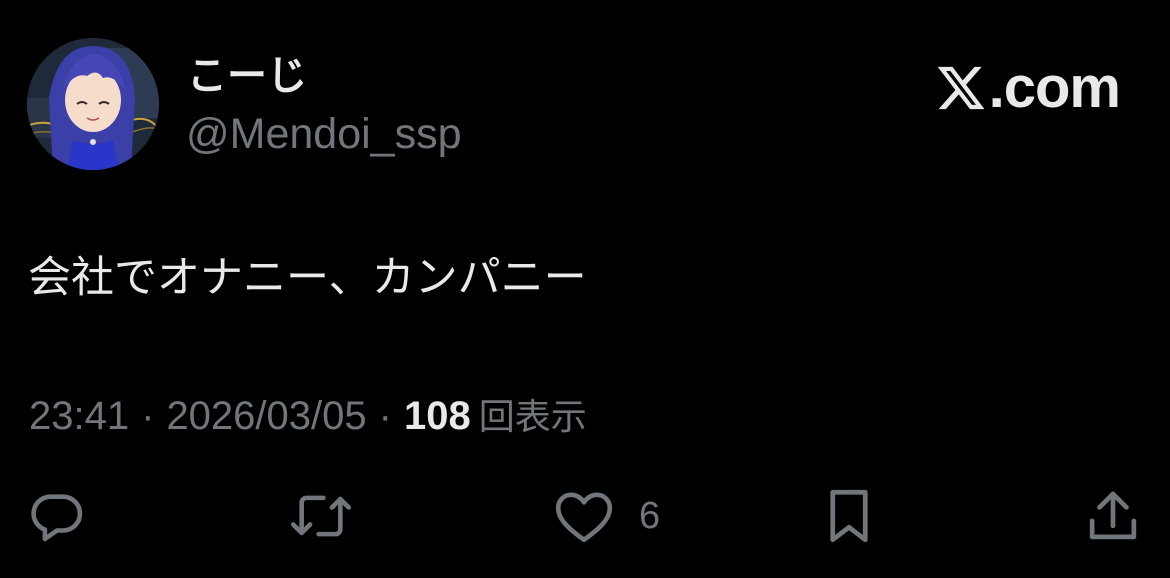  Describe the element at coordinates (532, 417) in the screenshot. I see `views-label: 回表示` at that location.